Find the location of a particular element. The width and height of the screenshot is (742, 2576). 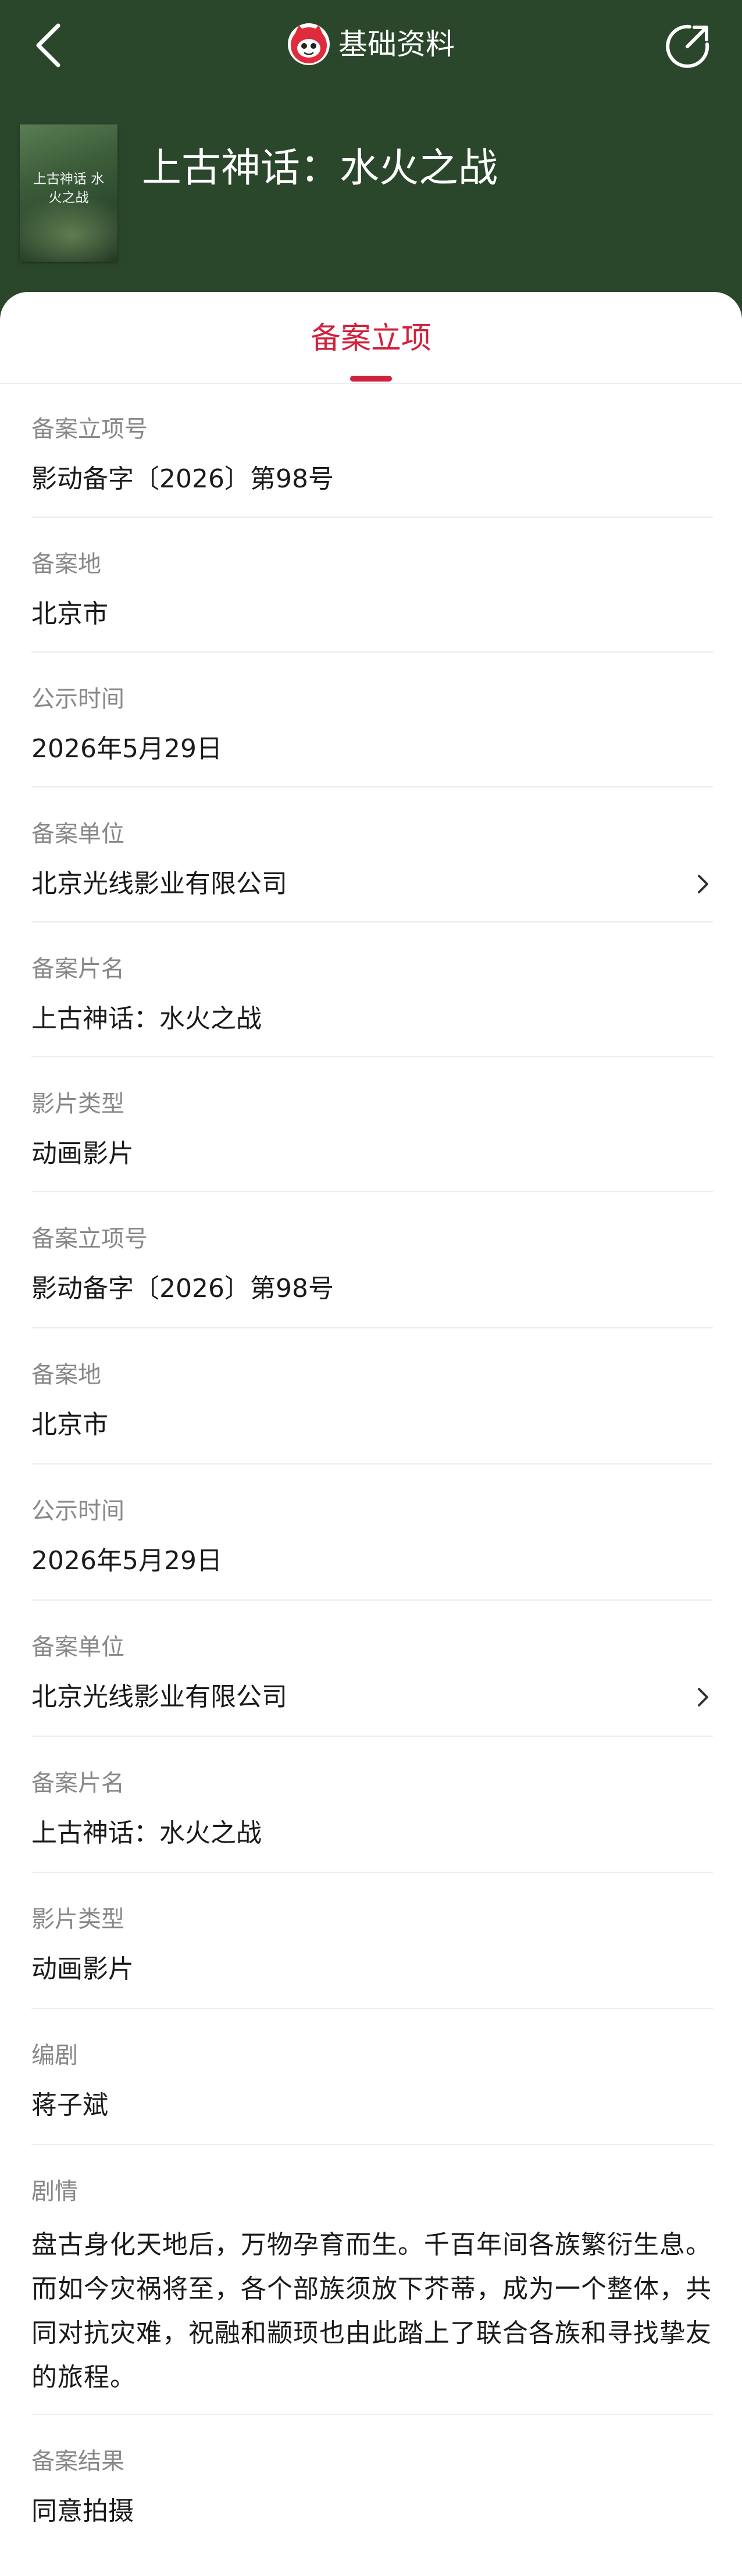

share-icon is located at coordinates (687, 46).